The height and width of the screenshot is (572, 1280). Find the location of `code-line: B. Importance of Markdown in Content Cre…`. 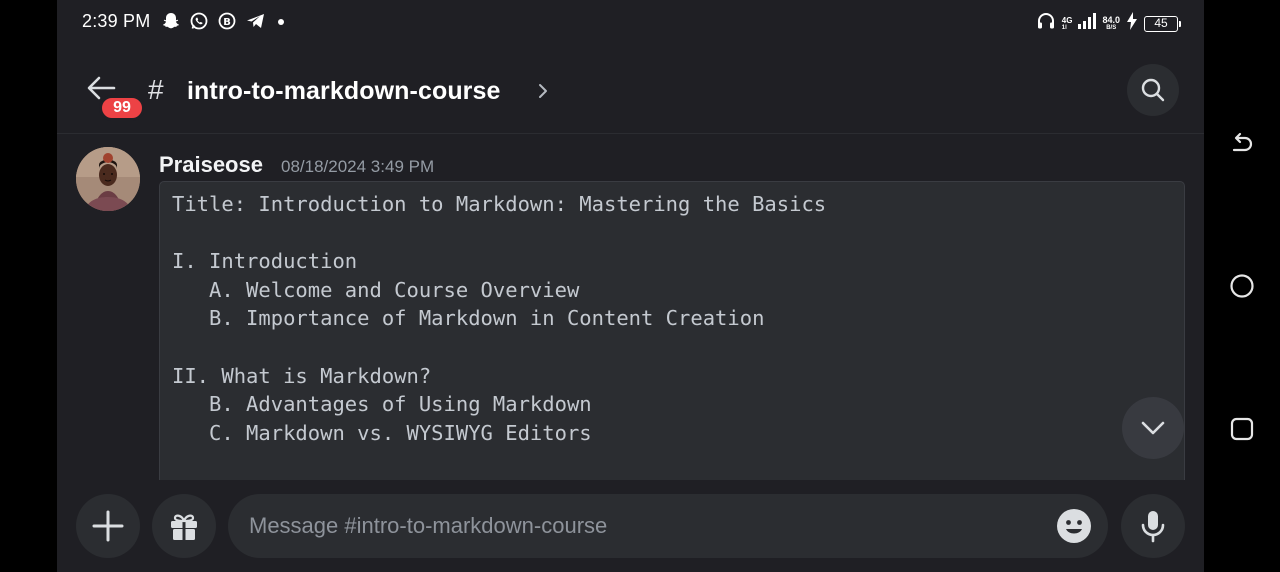

code-line: B. Importance of Markdown in Content Cre… is located at coordinates (468, 318).